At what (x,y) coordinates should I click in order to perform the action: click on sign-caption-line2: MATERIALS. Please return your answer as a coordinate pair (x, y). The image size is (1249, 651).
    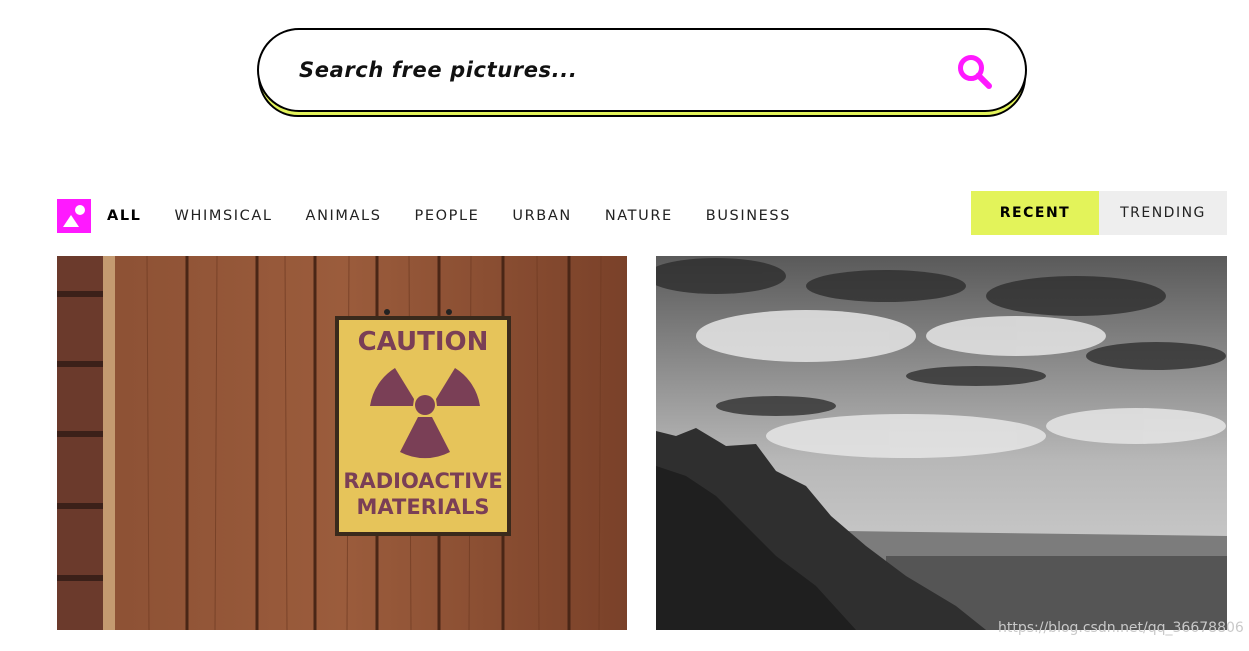
    Looking at the image, I should click on (423, 507).